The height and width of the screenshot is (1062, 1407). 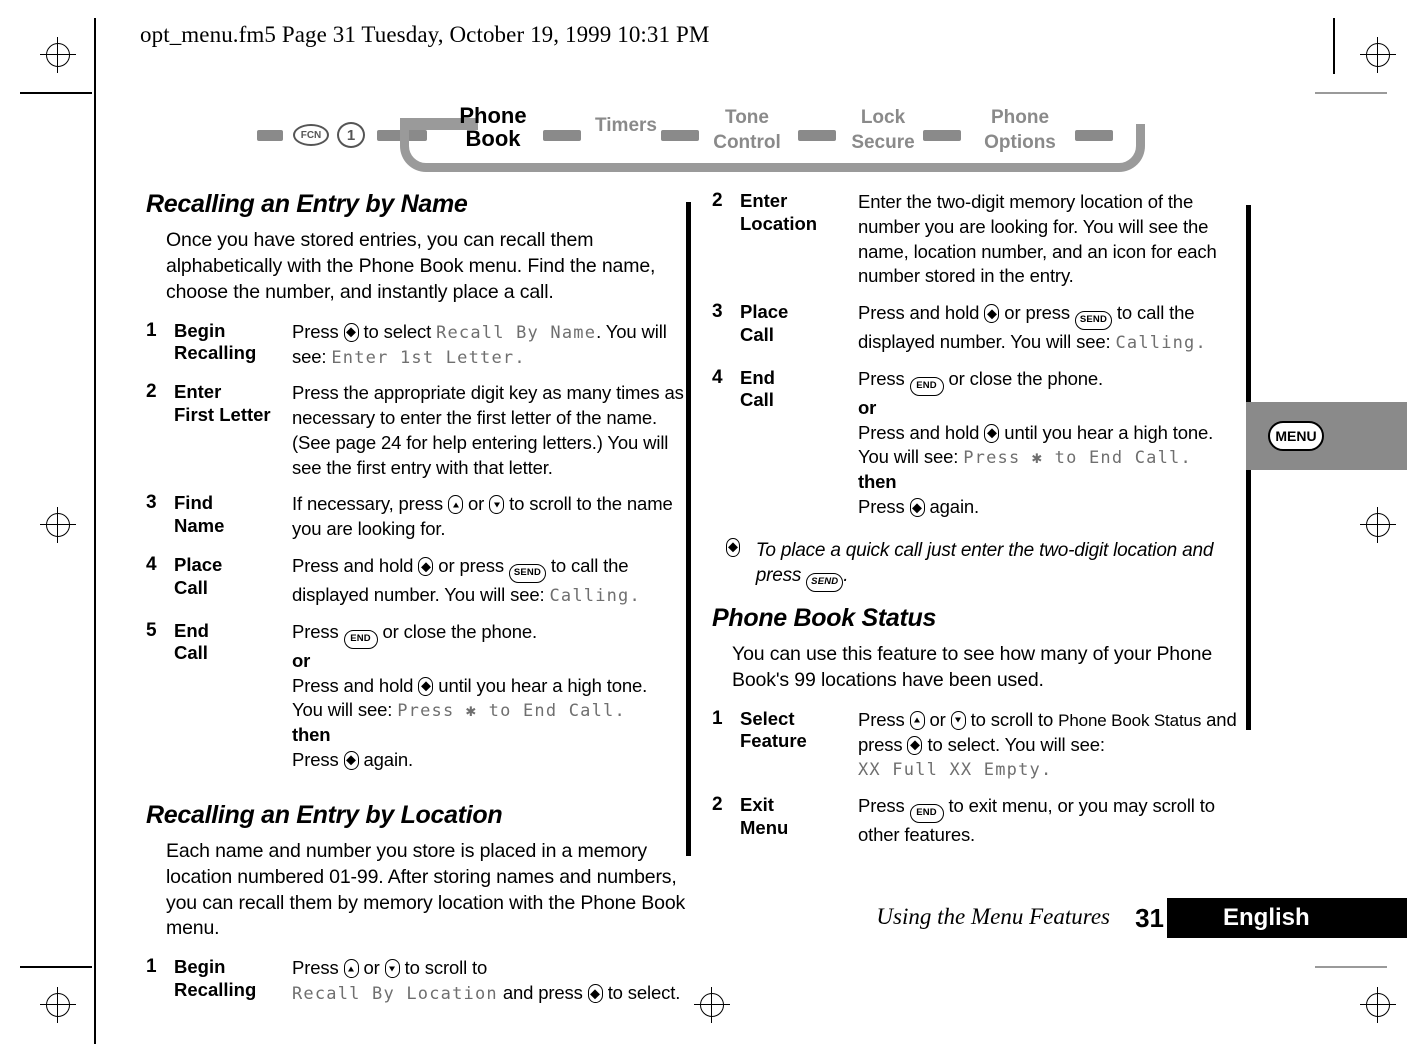 What do you see at coordinates (351, 135) in the screenshot?
I see `digit-key-1: 1` at bounding box center [351, 135].